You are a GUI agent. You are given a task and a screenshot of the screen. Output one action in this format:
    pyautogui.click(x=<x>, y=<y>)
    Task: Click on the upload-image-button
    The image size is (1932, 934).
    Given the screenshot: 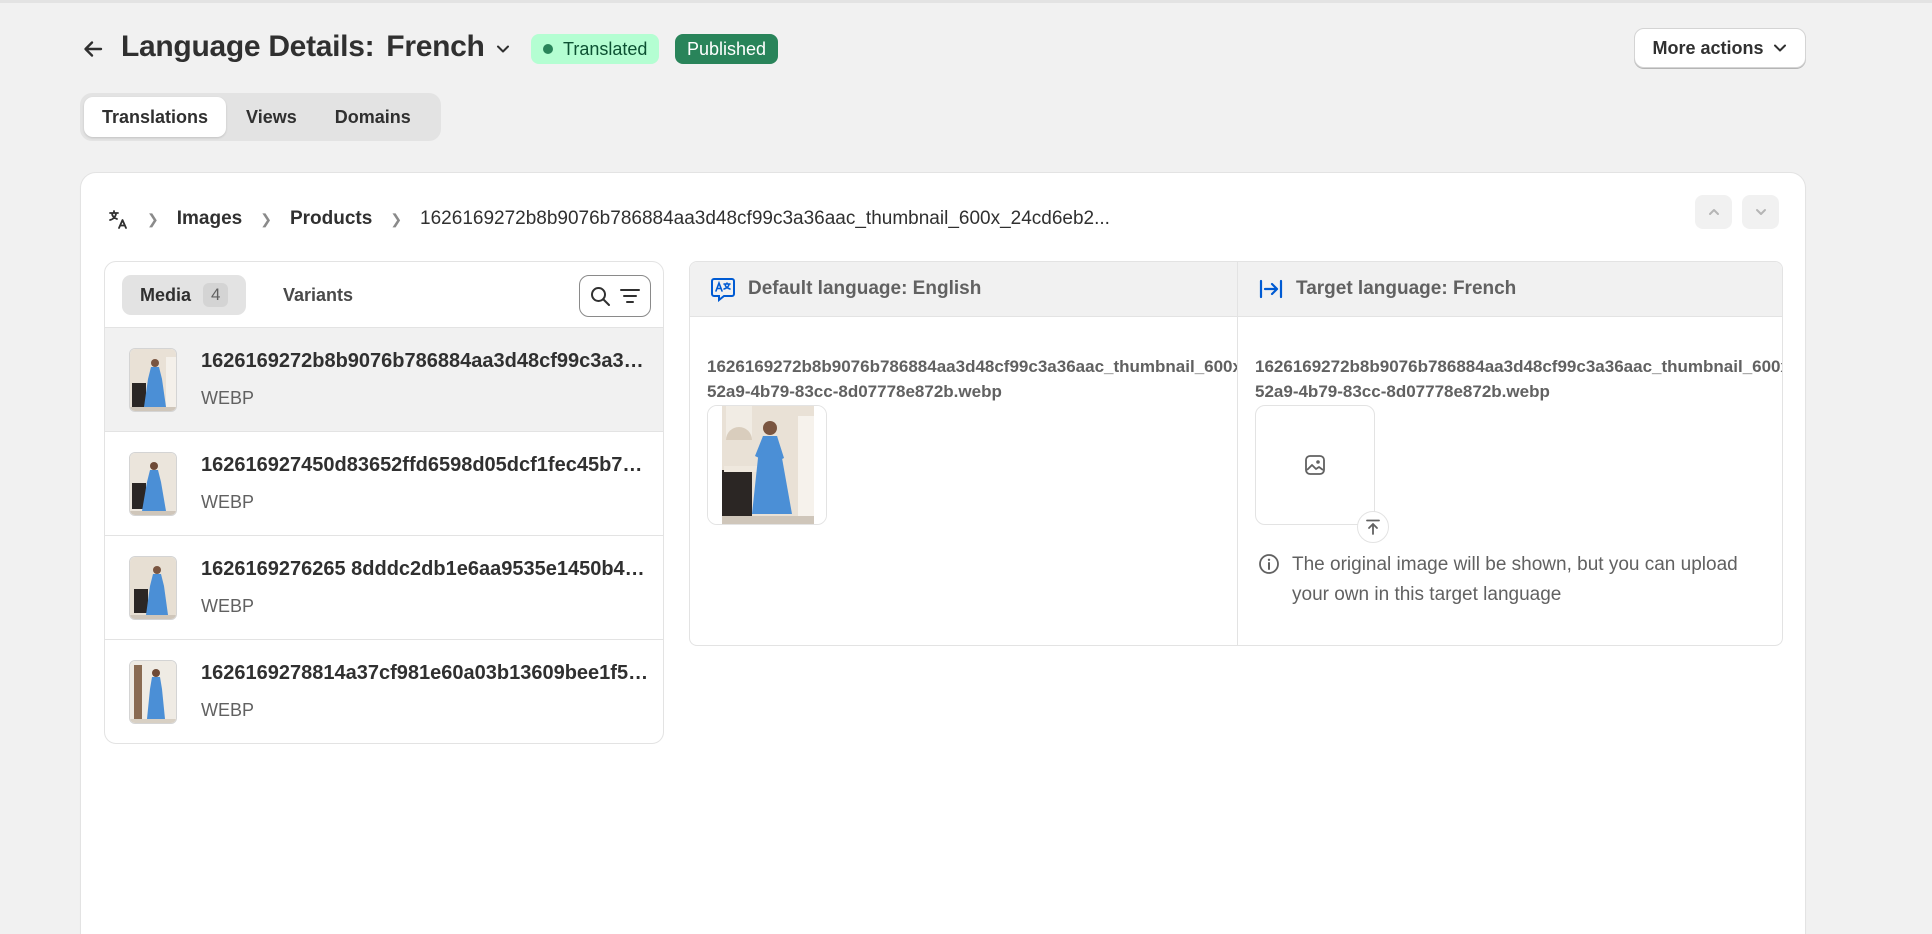 What is the action you would take?
    pyautogui.click(x=1373, y=527)
    